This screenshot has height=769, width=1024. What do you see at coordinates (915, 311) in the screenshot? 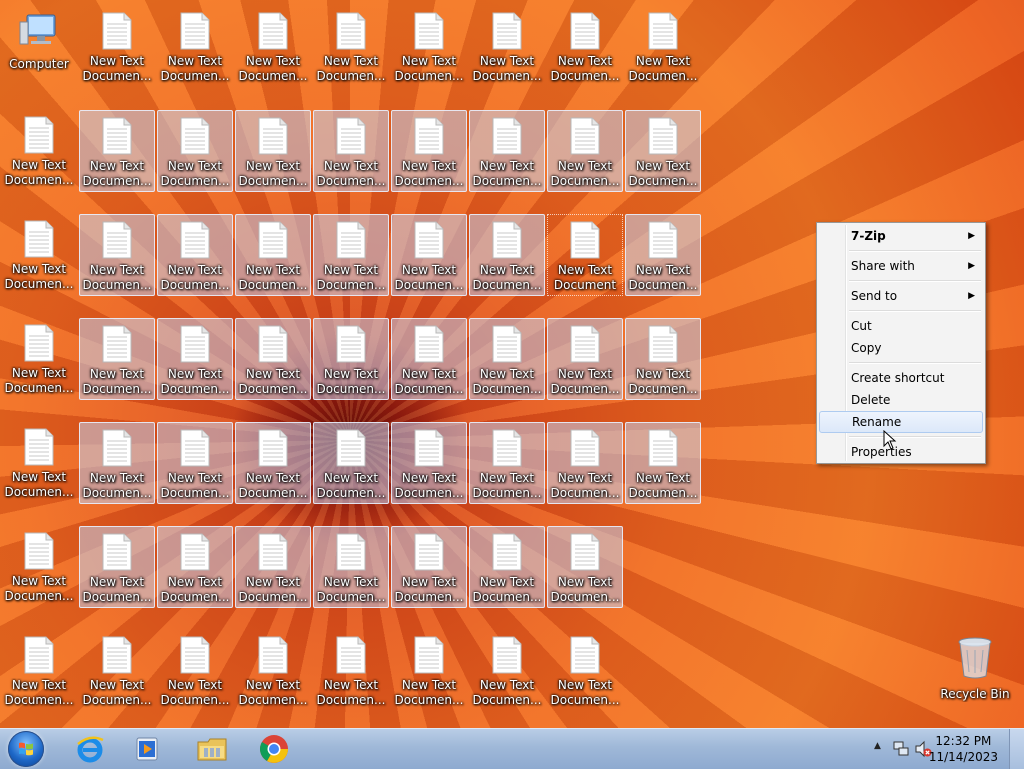
I see `menu-separator` at bounding box center [915, 311].